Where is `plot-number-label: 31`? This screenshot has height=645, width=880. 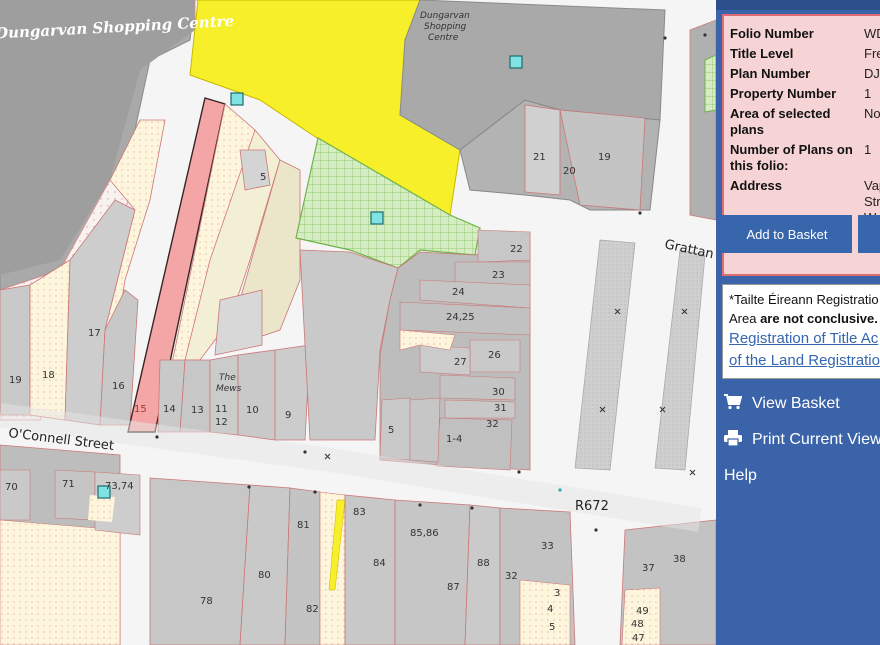
plot-number-label: 31 is located at coordinates (500, 408).